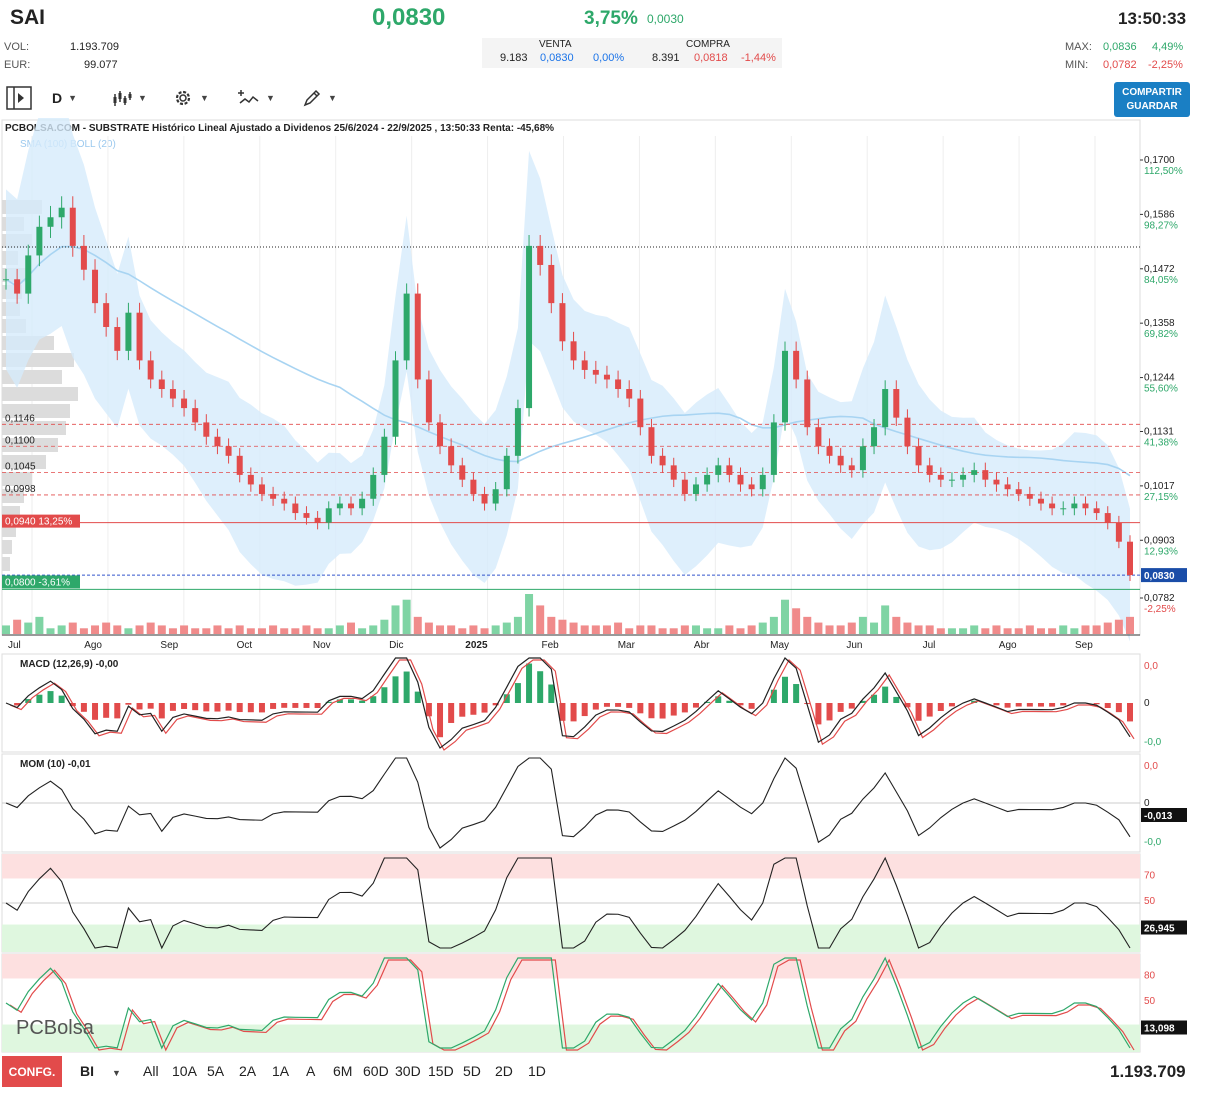  What do you see at coordinates (184, 1071) in the screenshot?
I see `period-button-10a: 10A` at bounding box center [184, 1071].